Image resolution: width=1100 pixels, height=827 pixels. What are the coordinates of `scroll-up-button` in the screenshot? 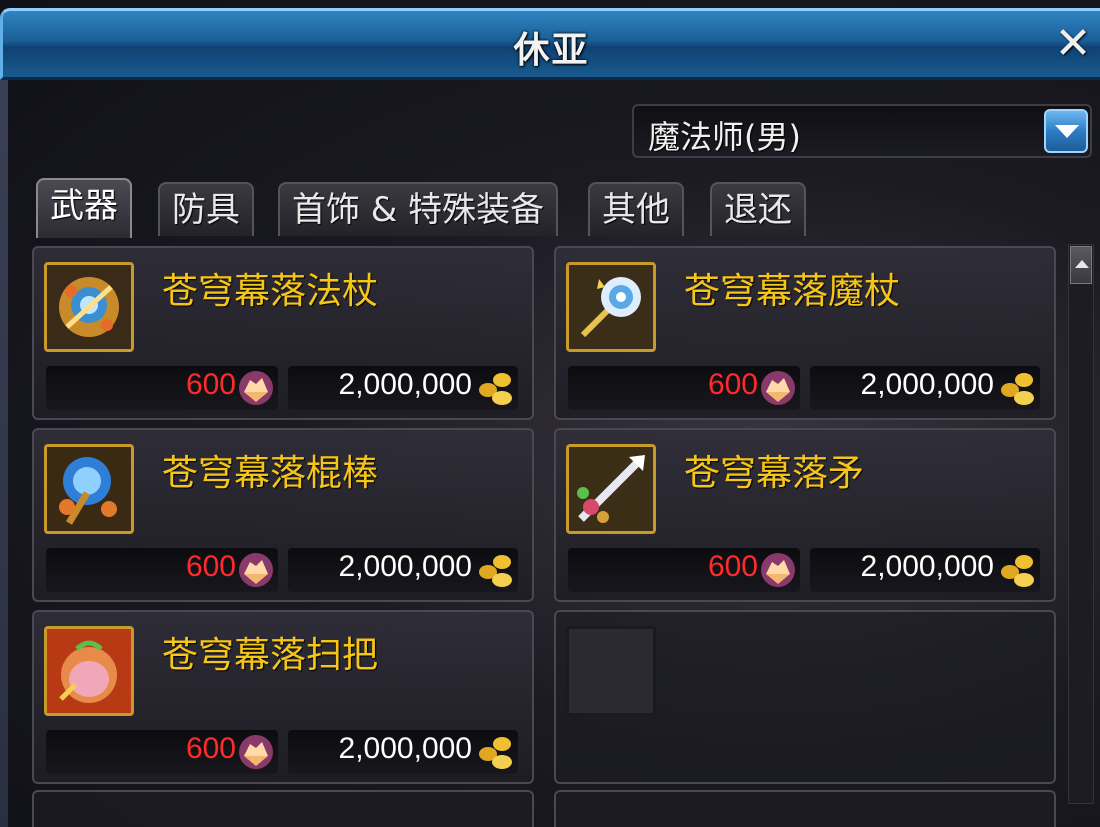 It's located at (1081, 265).